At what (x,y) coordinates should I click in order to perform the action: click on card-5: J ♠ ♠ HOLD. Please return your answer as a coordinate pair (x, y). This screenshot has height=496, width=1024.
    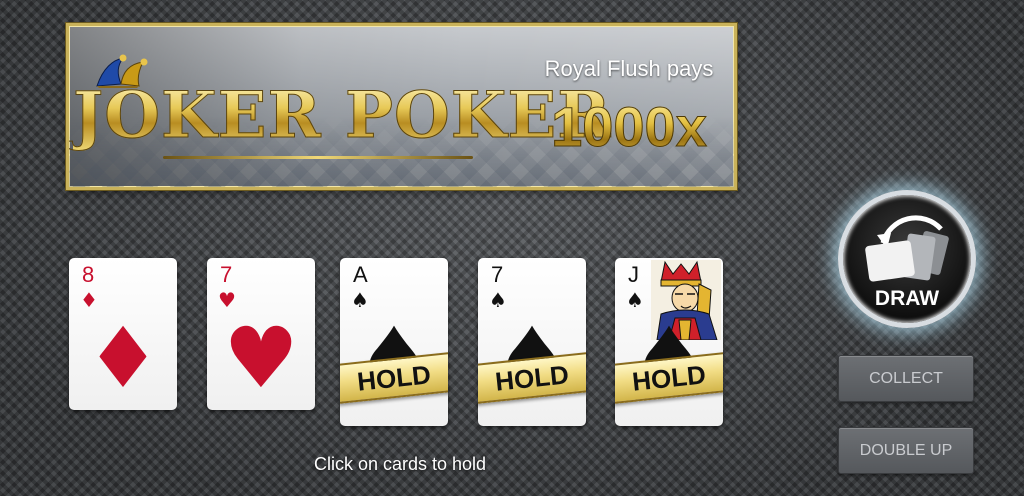
    Looking at the image, I should click on (669, 342).